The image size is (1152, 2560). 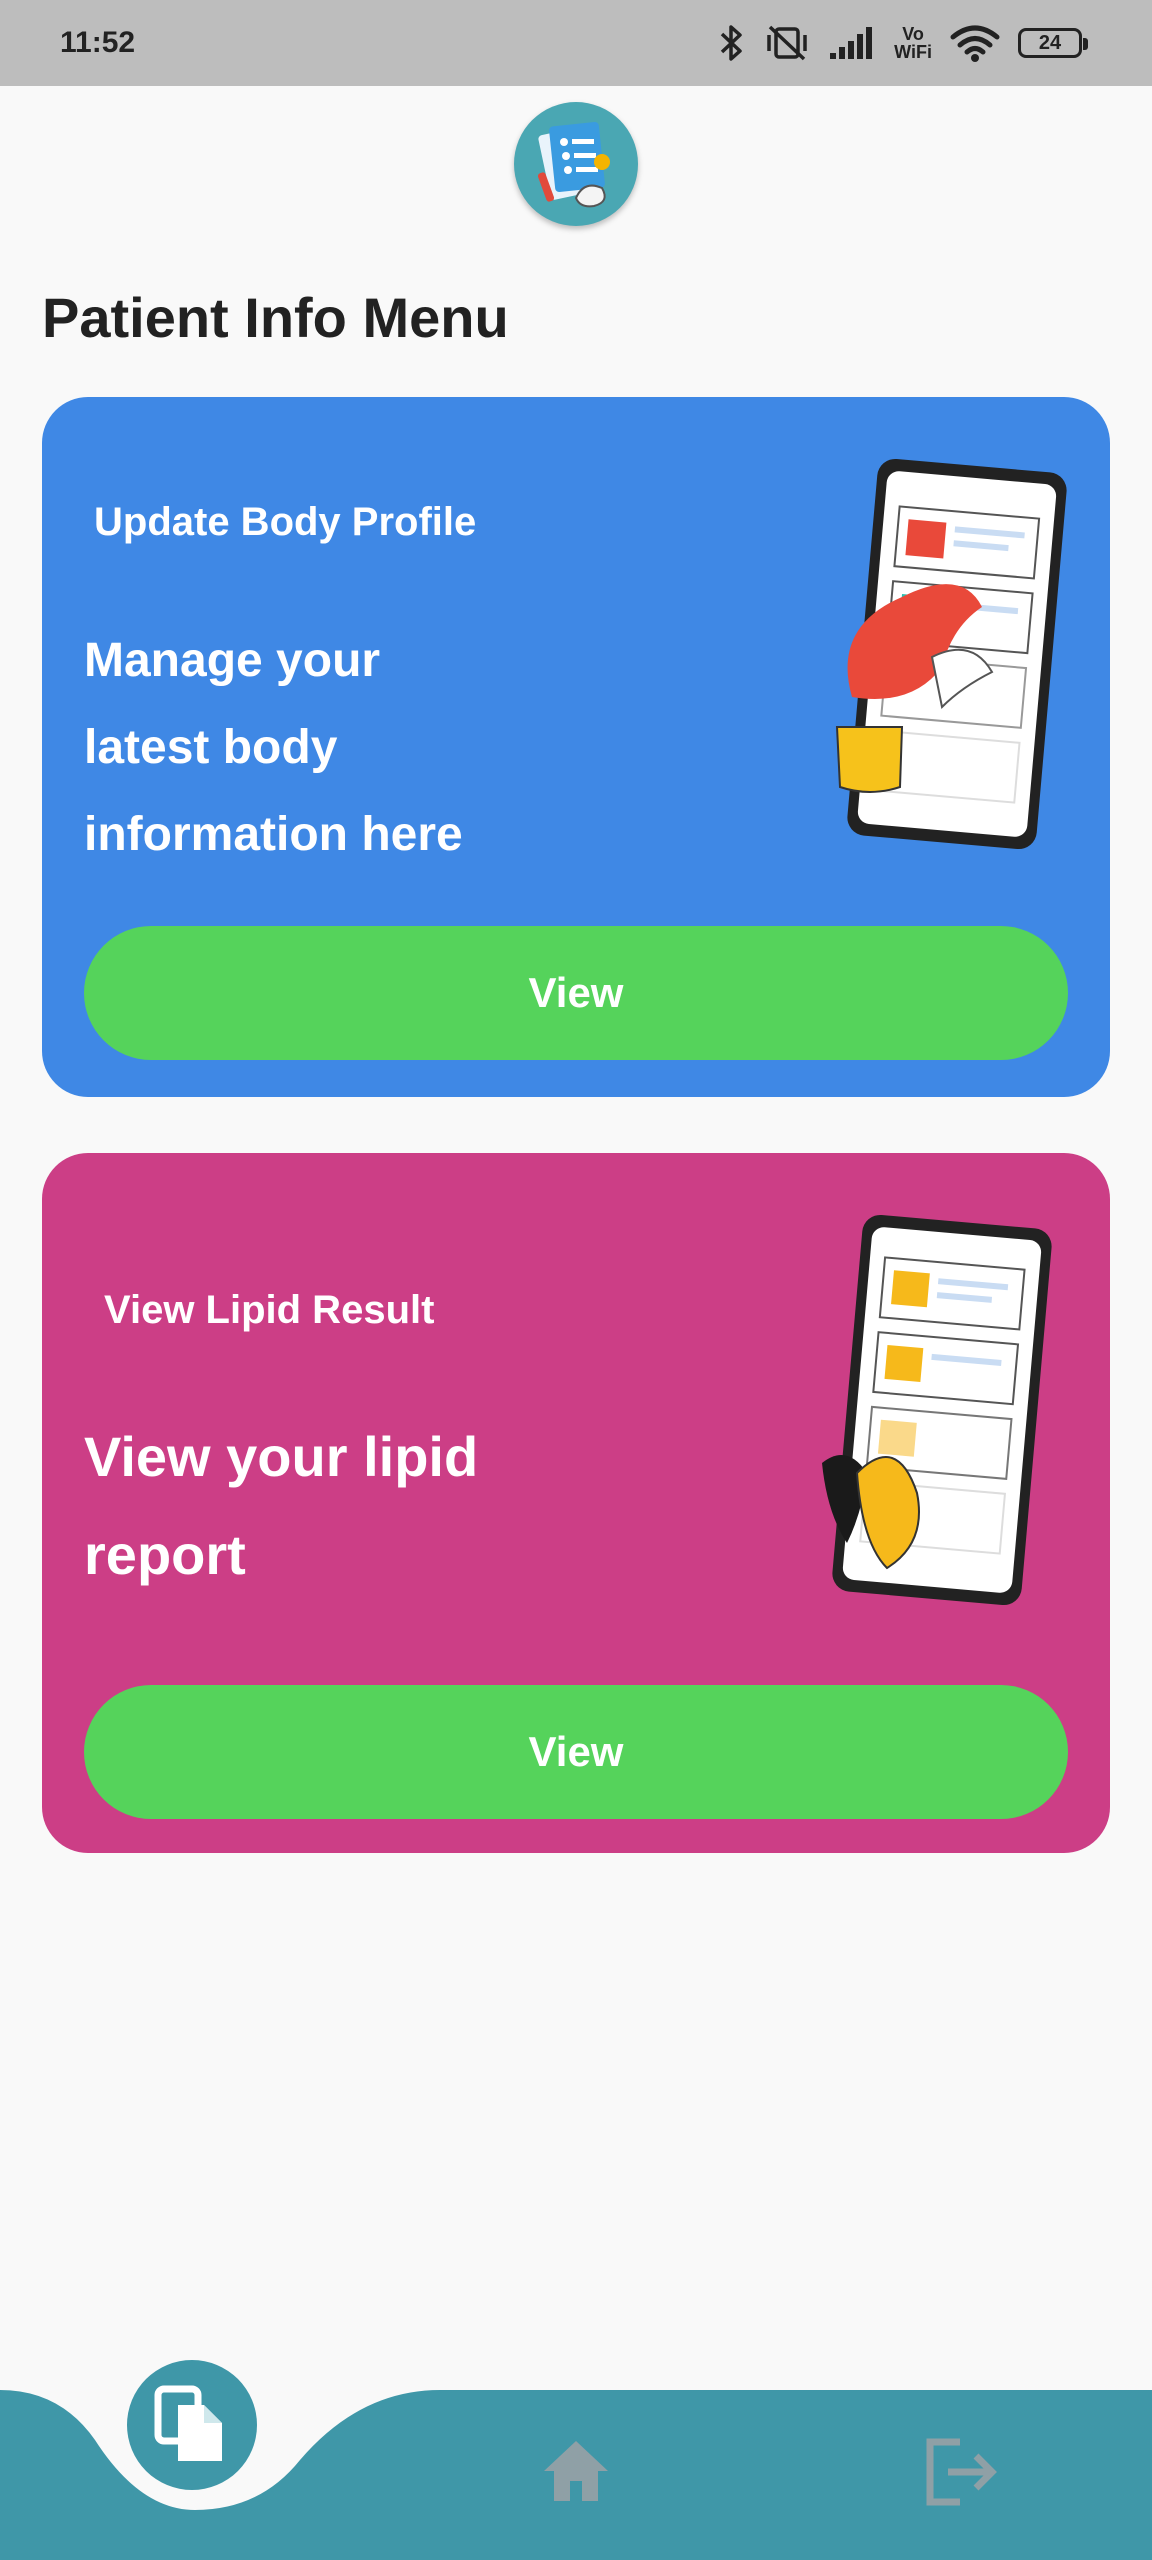 What do you see at coordinates (576, 1752) in the screenshot?
I see `view-lipid-result-button: View` at bounding box center [576, 1752].